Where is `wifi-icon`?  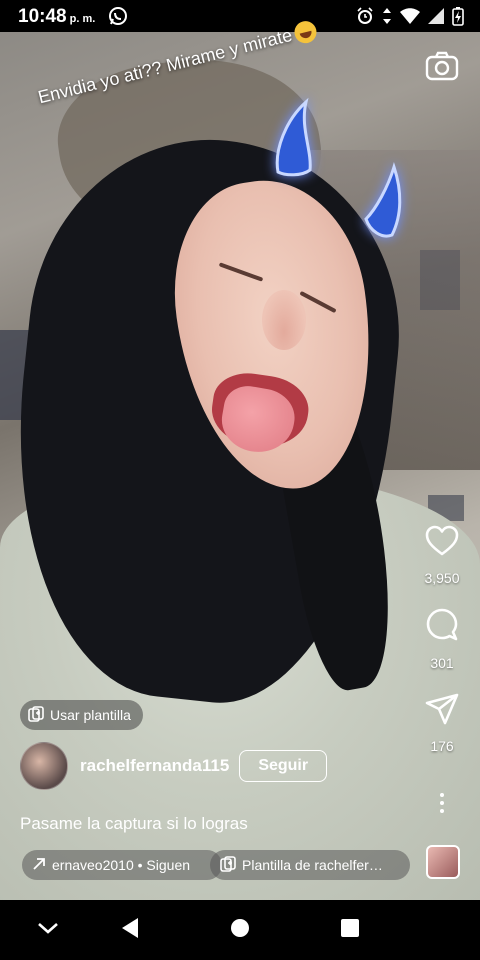 wifi-icon is located at coordinates (410, 18).